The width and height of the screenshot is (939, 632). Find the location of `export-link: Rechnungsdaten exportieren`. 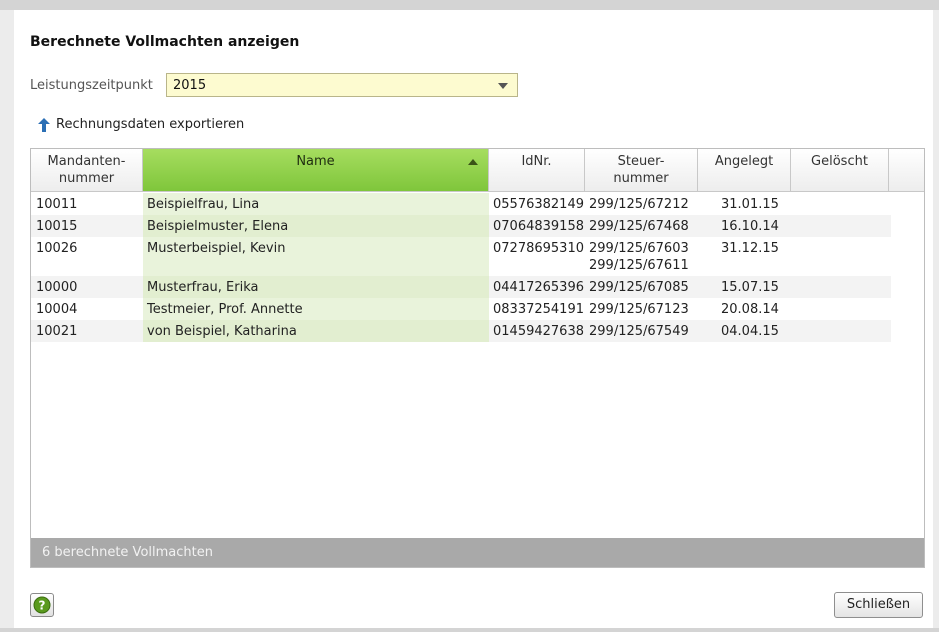

export-link: Rechnungsdaten exportieren is located at coordinates (141, 124).